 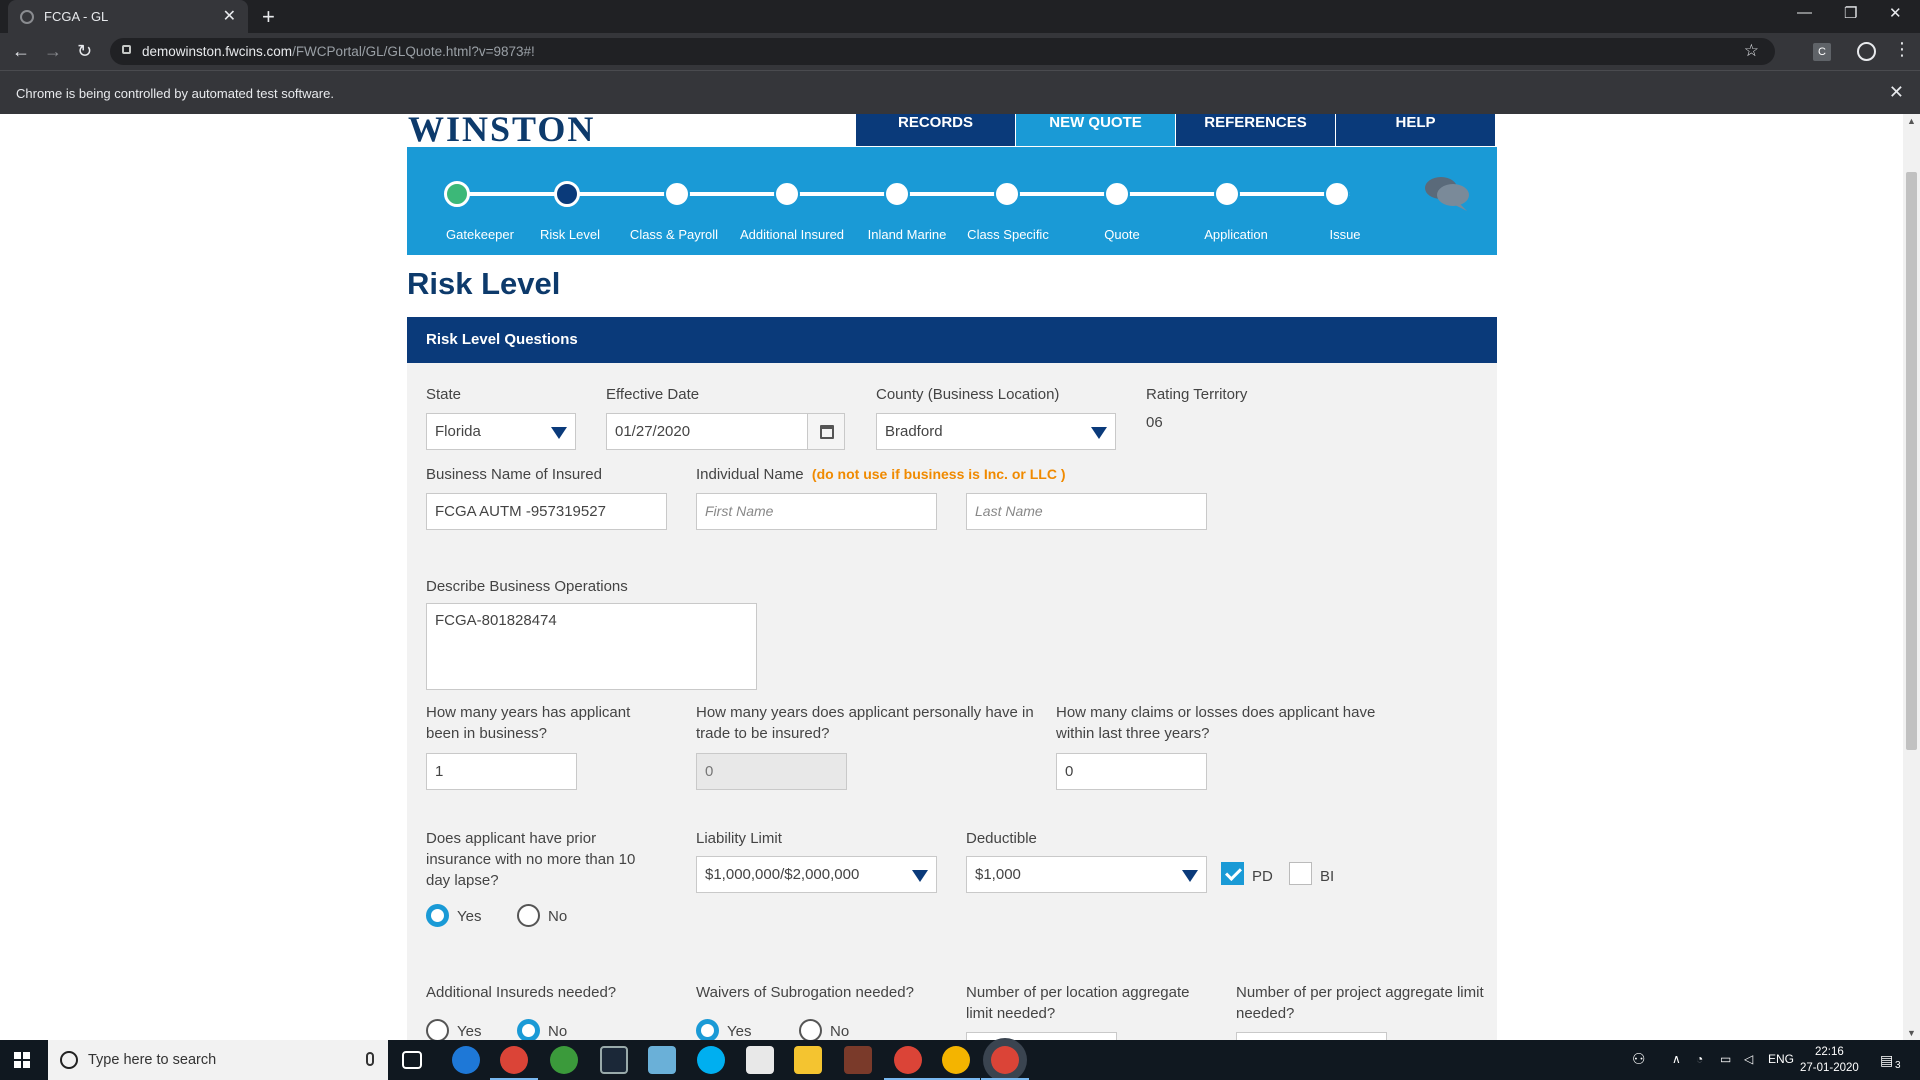 I want to click on chevron-down-icon, so click(x=1190, y=876).